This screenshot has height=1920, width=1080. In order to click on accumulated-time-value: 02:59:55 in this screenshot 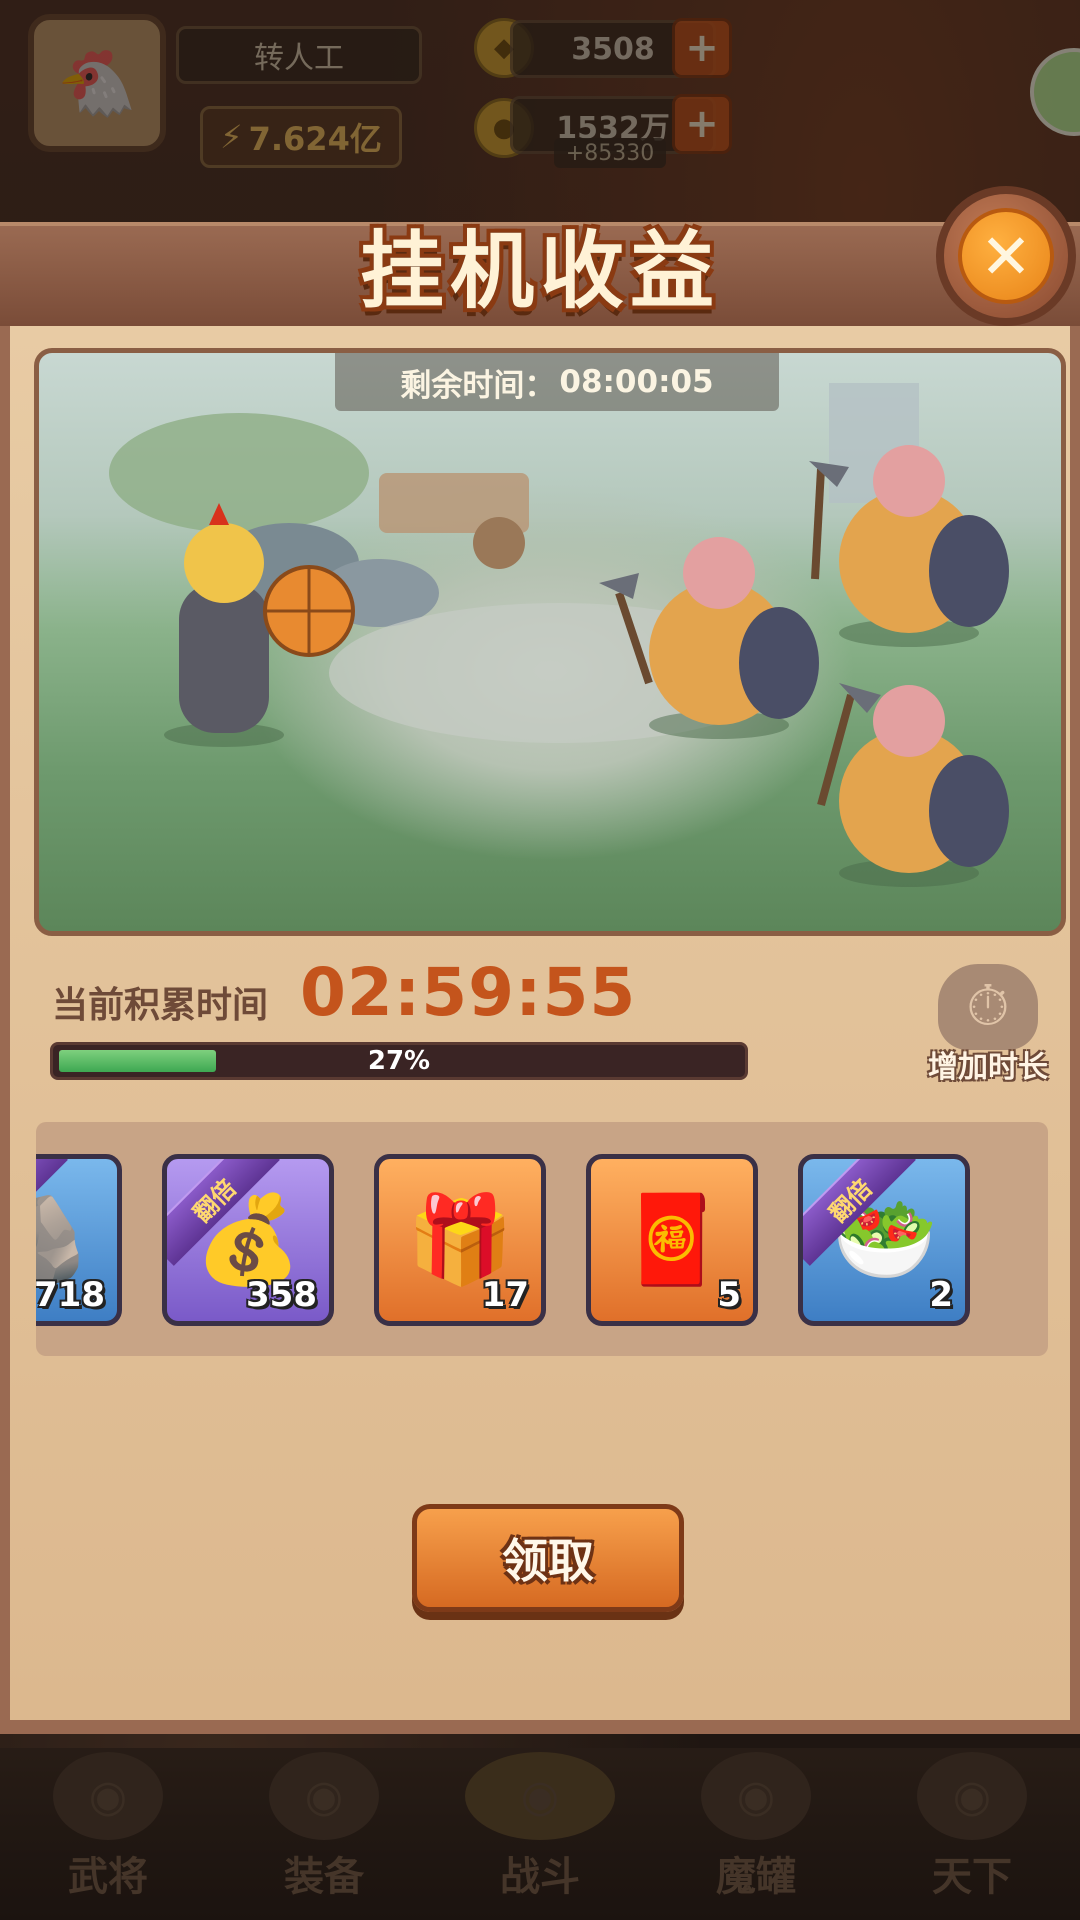, I will do `click(468, 992)`.